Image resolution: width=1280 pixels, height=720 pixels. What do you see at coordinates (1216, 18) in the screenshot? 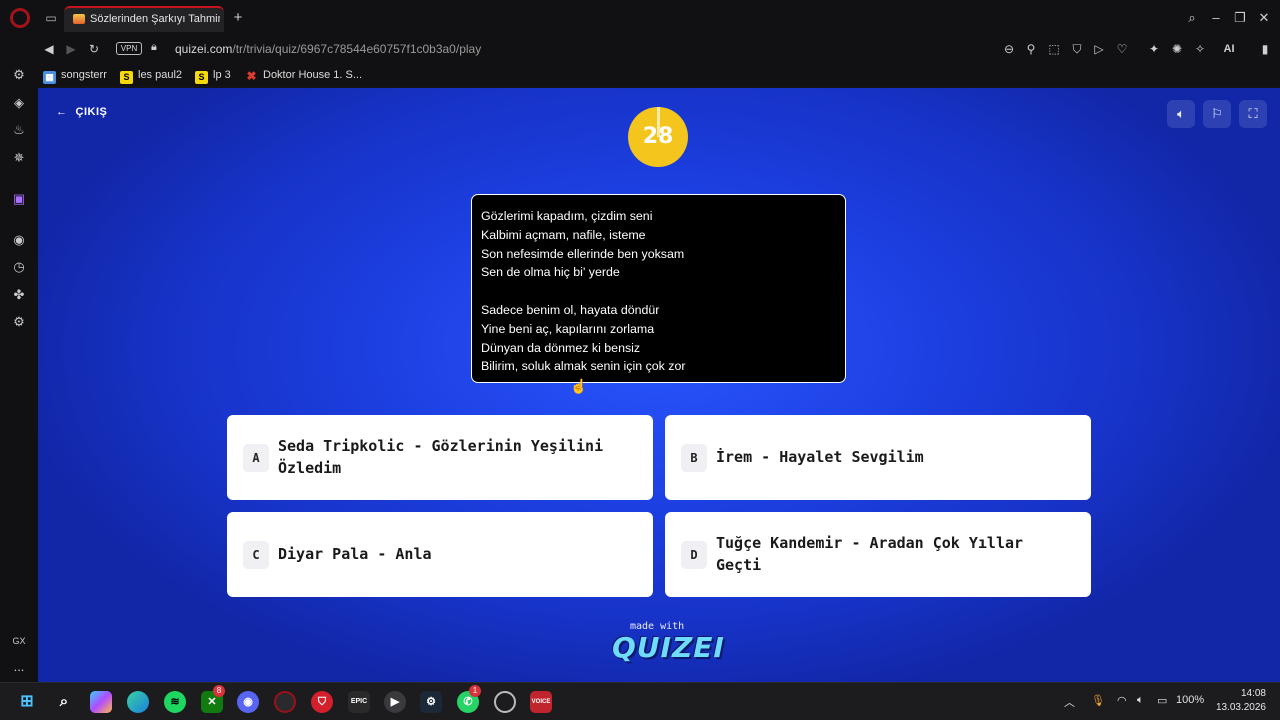
I see `minimize-icon: –` at bounding box center [1216, 18].